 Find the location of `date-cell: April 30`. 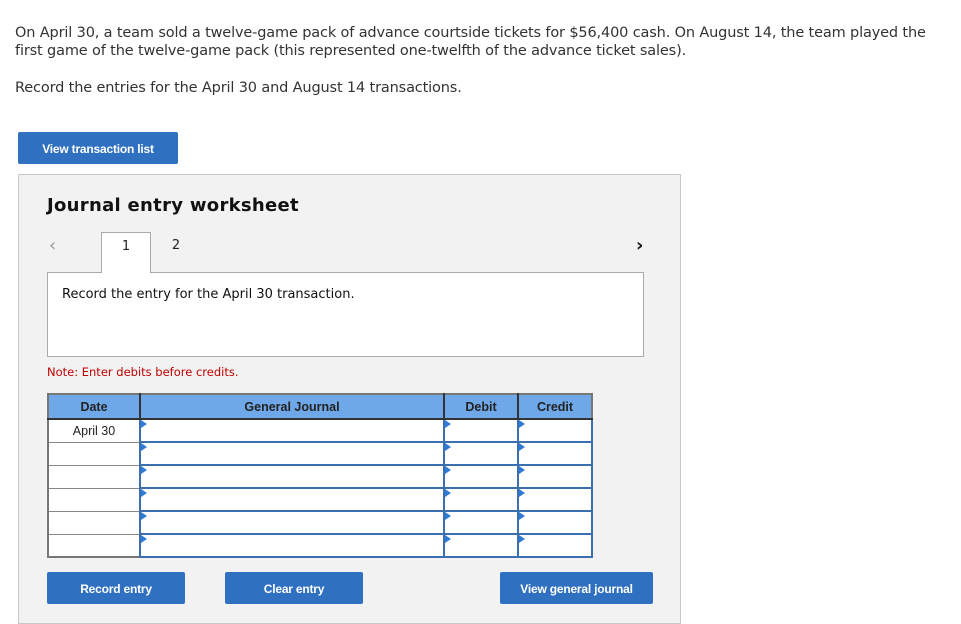

date-cell: April 30 is located at coordinates (94, 430).